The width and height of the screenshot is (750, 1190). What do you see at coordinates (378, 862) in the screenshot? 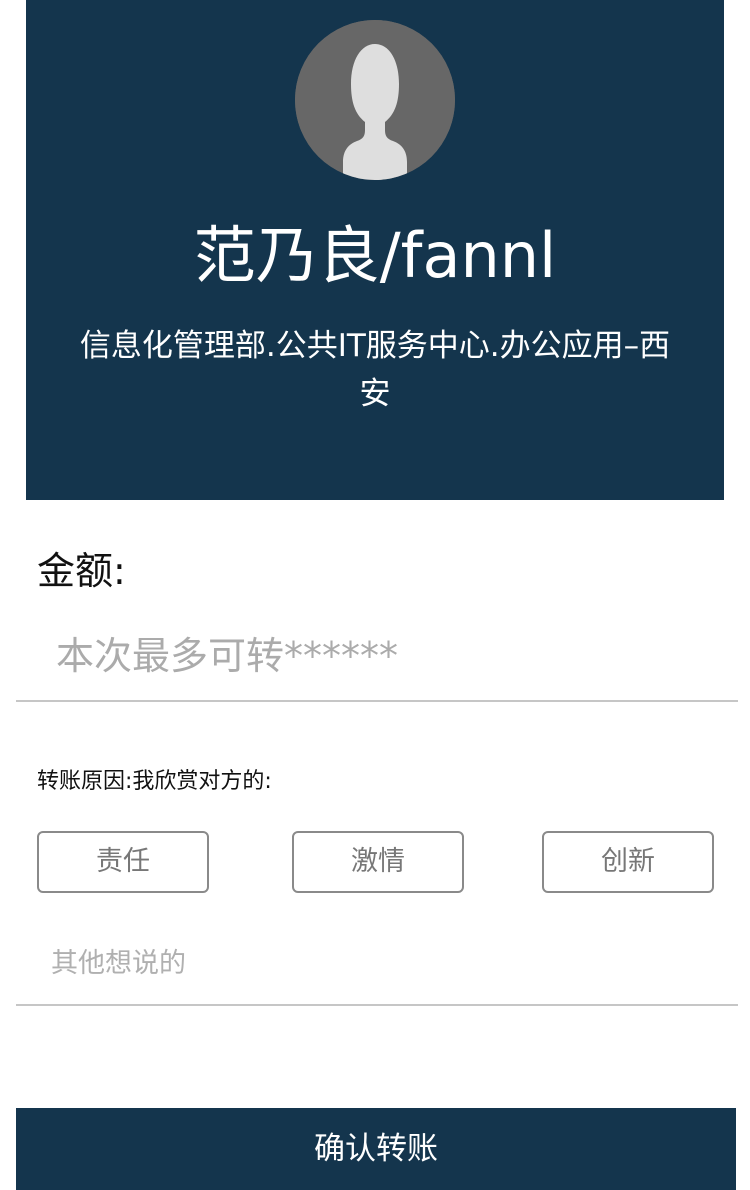
I see `reason-tag-passion: 激情` at bounding box center [378, 862].